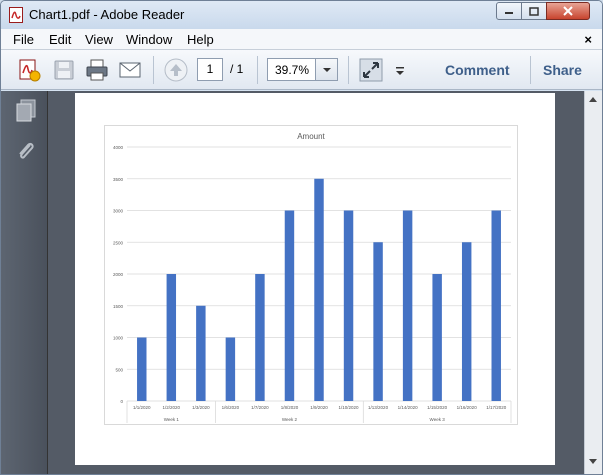  Describe the element at coordinates (16, 15) in the screenshot. I see `pdf-file-icon` at that location.